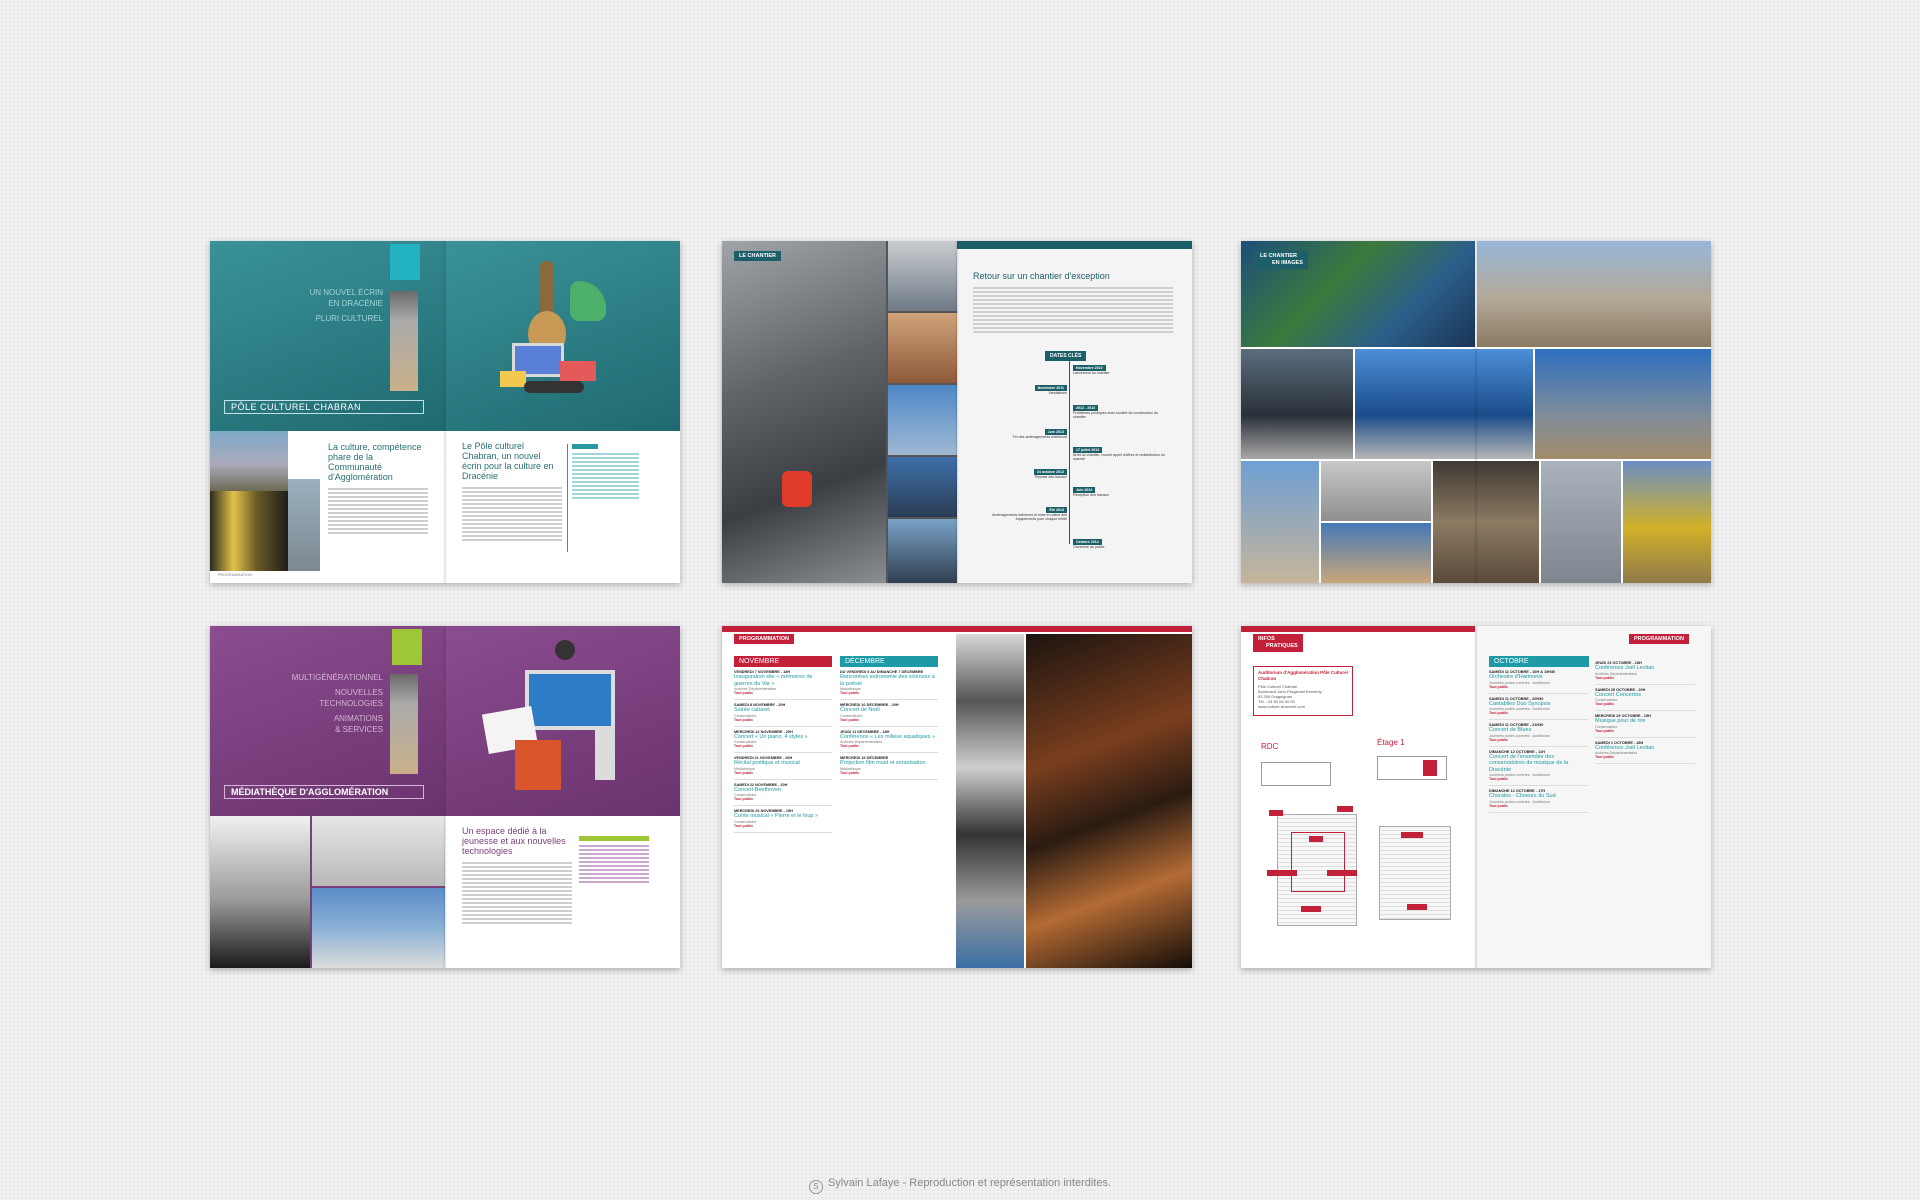 This screenshot has height=1200, width=1920. Describe the element at coordinates (296, 407) in the screenshot. I see `brand-name: PÔLE CULTUREL CHABRAN` at that location.